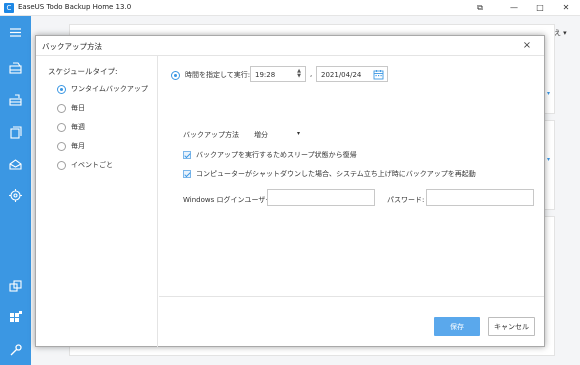 This screenshot has width=580, height=365. I want to click on radio-label: ワンタイムバックアップ, so click(109, 89).